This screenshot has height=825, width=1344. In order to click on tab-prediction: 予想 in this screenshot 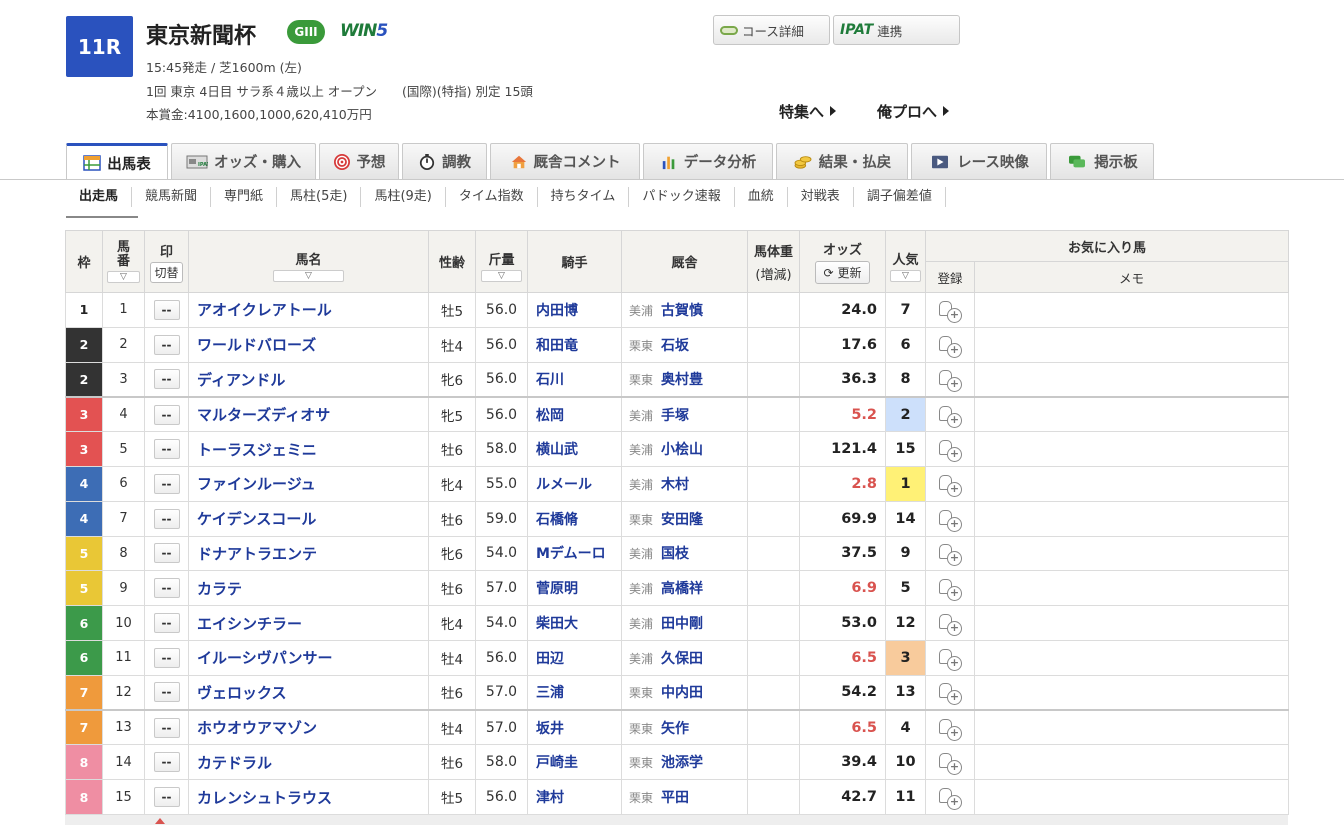, I will do `click(359, 161)`.